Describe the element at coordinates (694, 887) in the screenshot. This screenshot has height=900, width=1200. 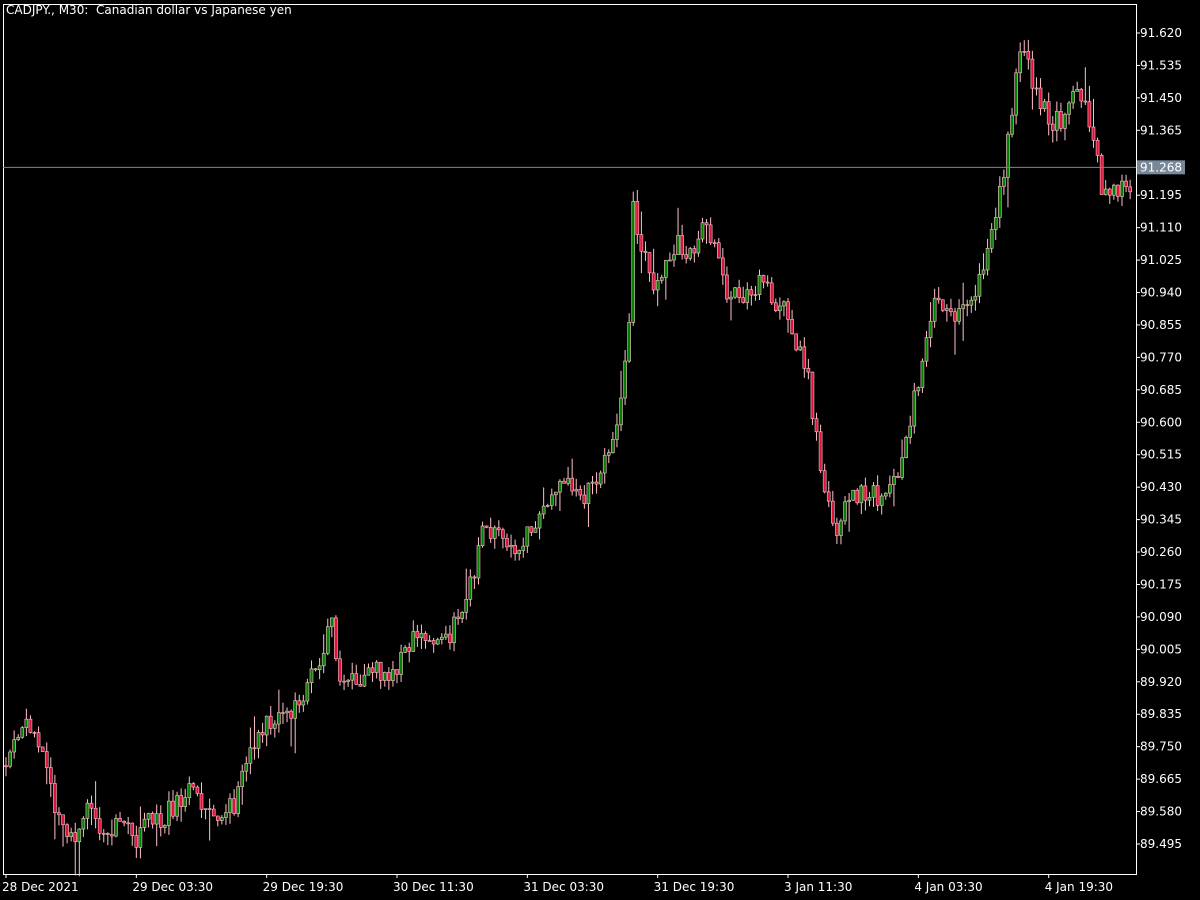
I see `x-tick-label: 31 Dec 19:30` at that location.